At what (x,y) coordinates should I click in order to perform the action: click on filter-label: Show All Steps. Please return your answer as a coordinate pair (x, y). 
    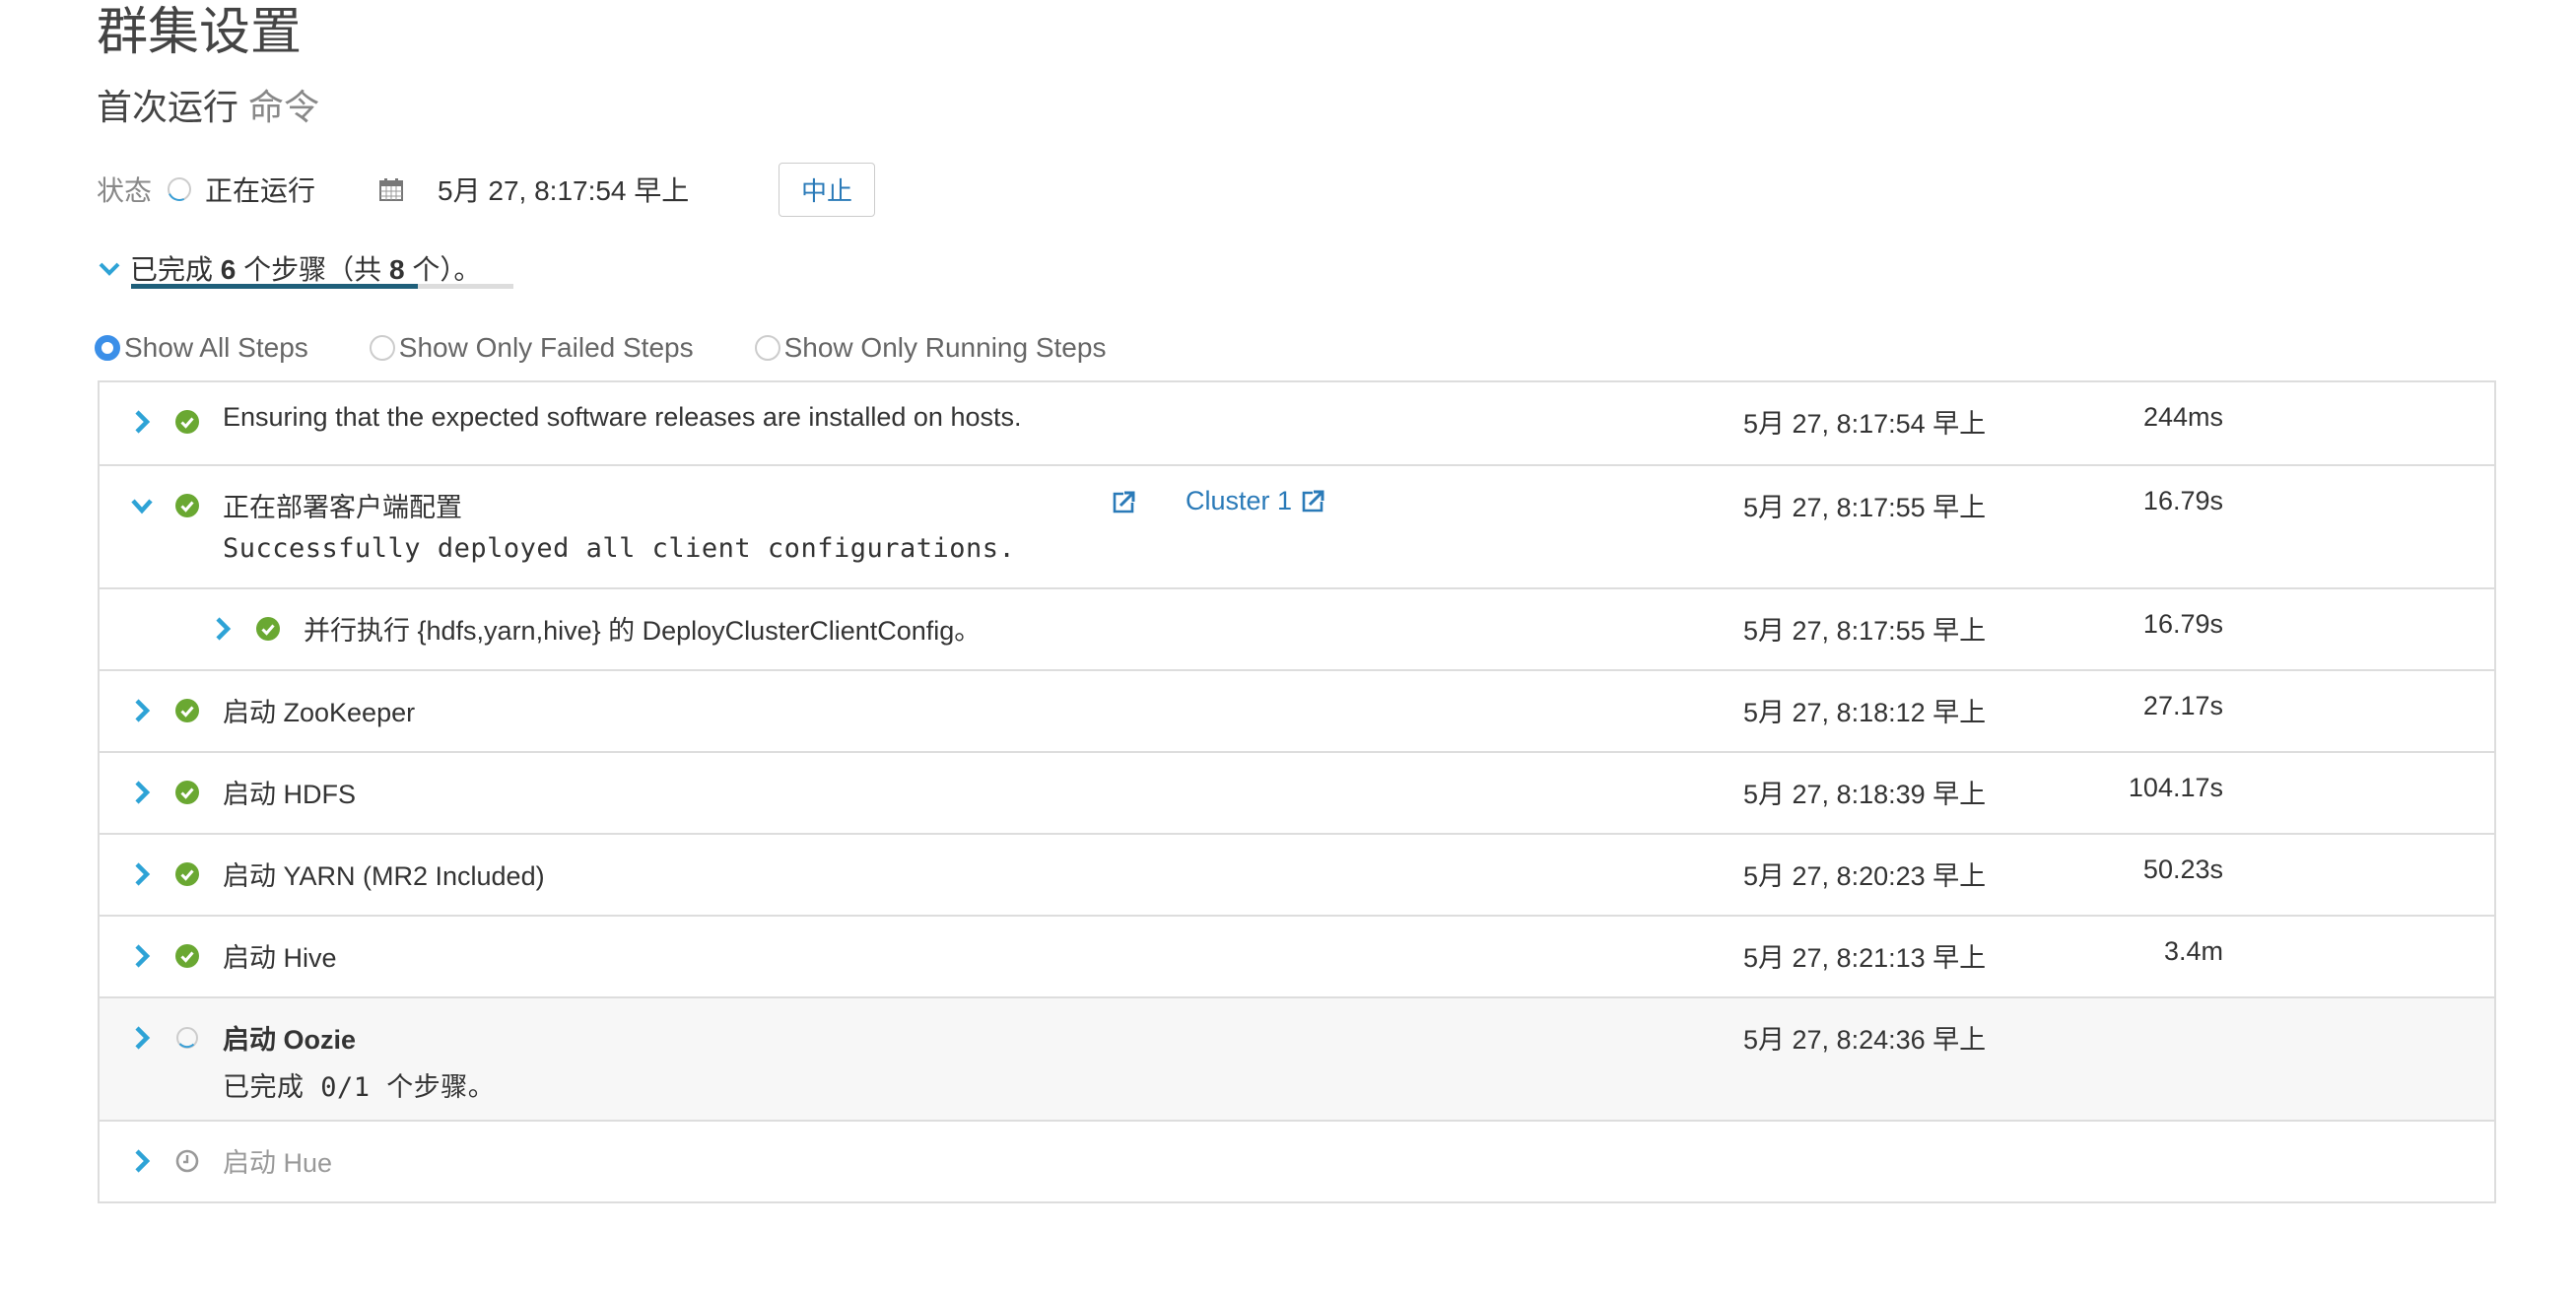
    Looking at the image, I should click on (216, 348).